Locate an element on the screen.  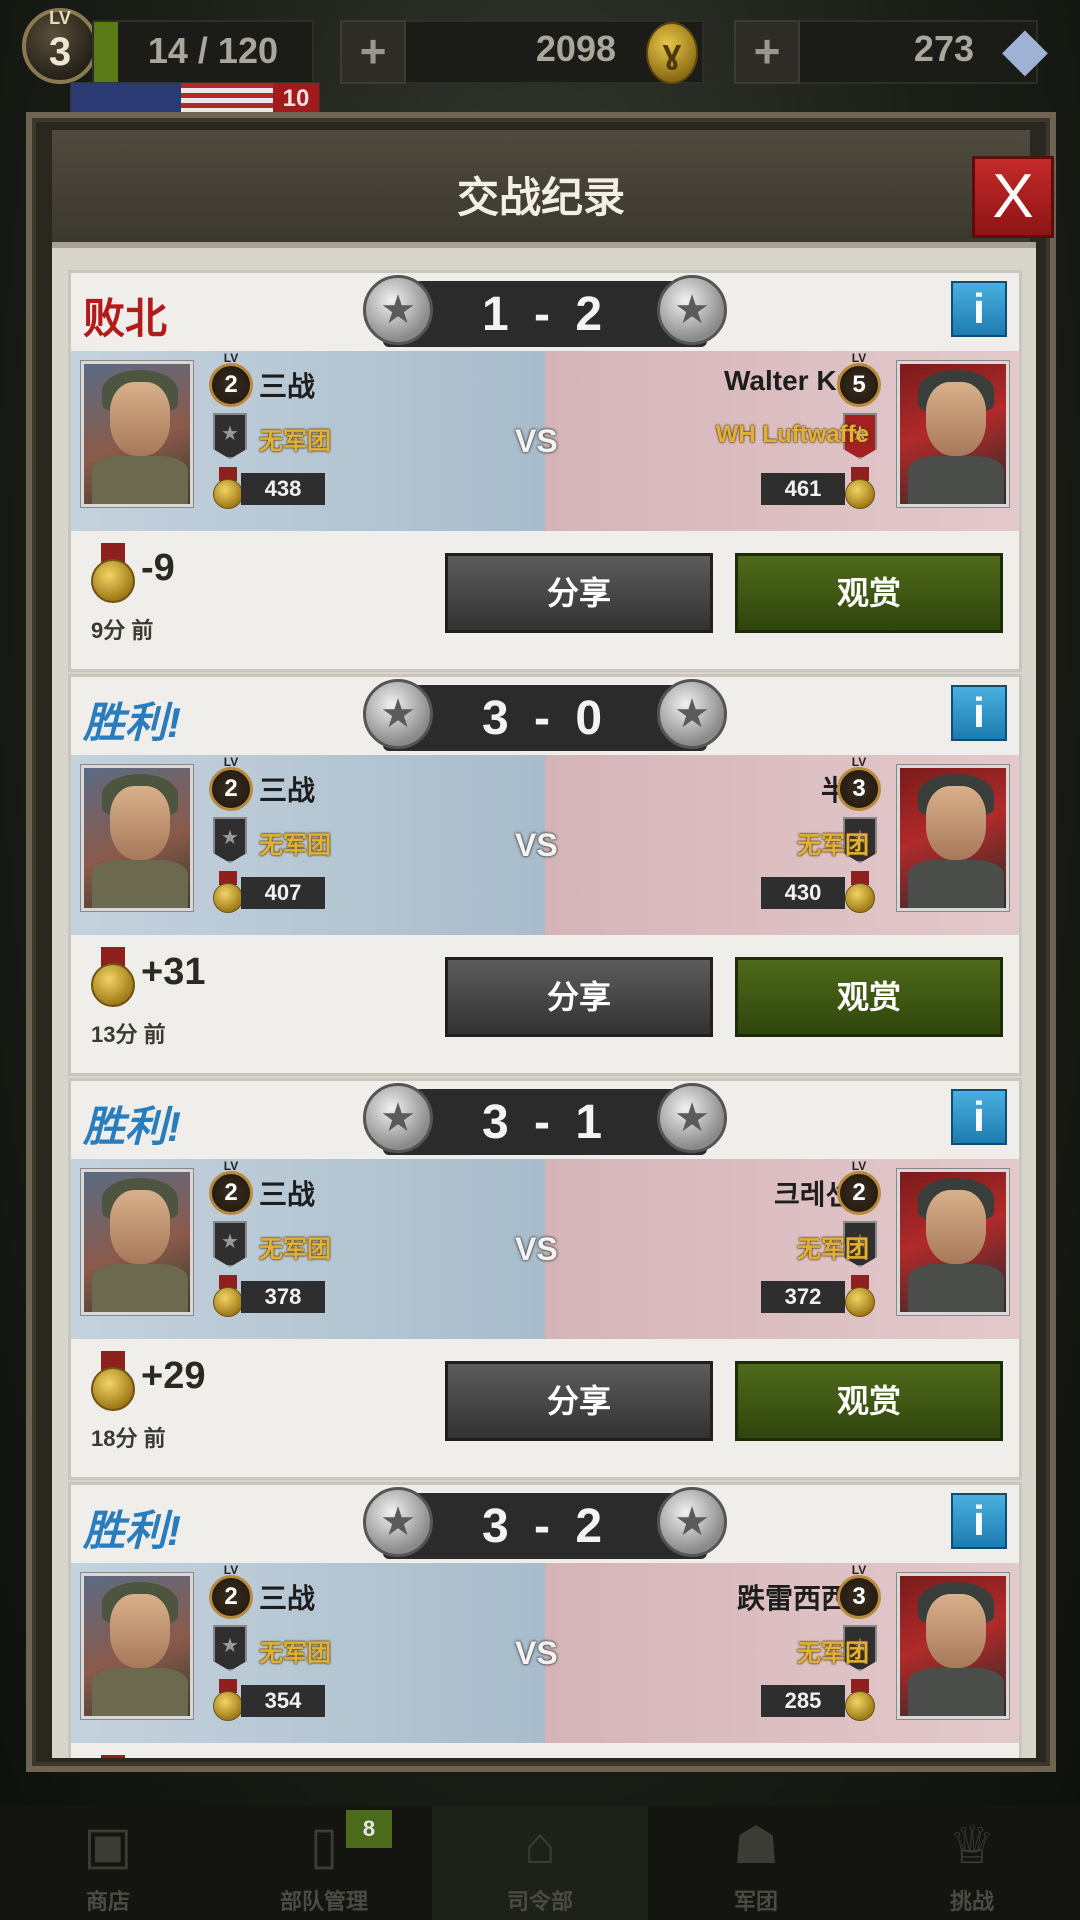
matchup-row: LV 2 三战 ★ 无军团 407 VS 半夜 LV 3 ★ 无军团 430 is located at coordinates (545, 845).